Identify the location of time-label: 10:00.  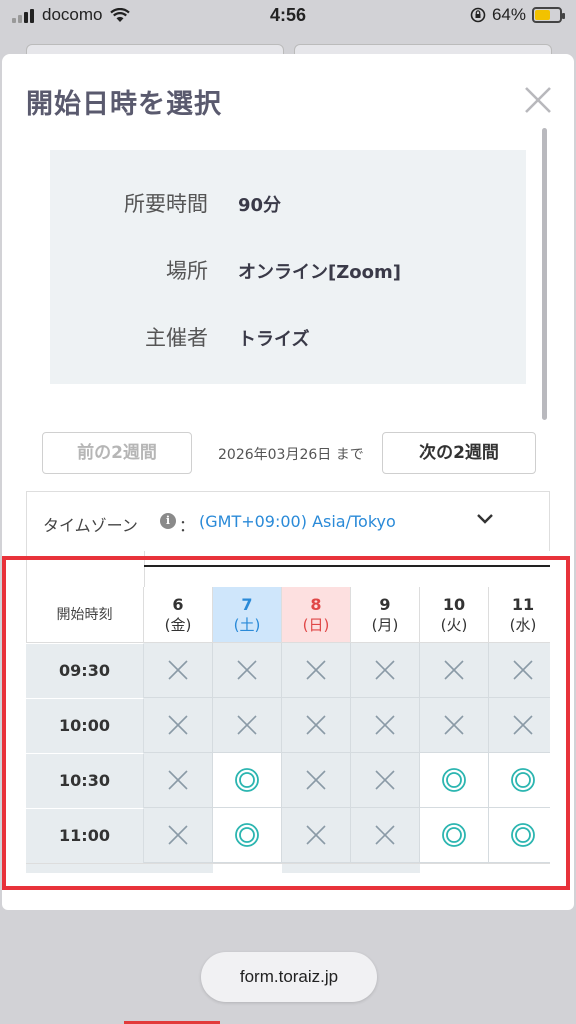
(85, 725).